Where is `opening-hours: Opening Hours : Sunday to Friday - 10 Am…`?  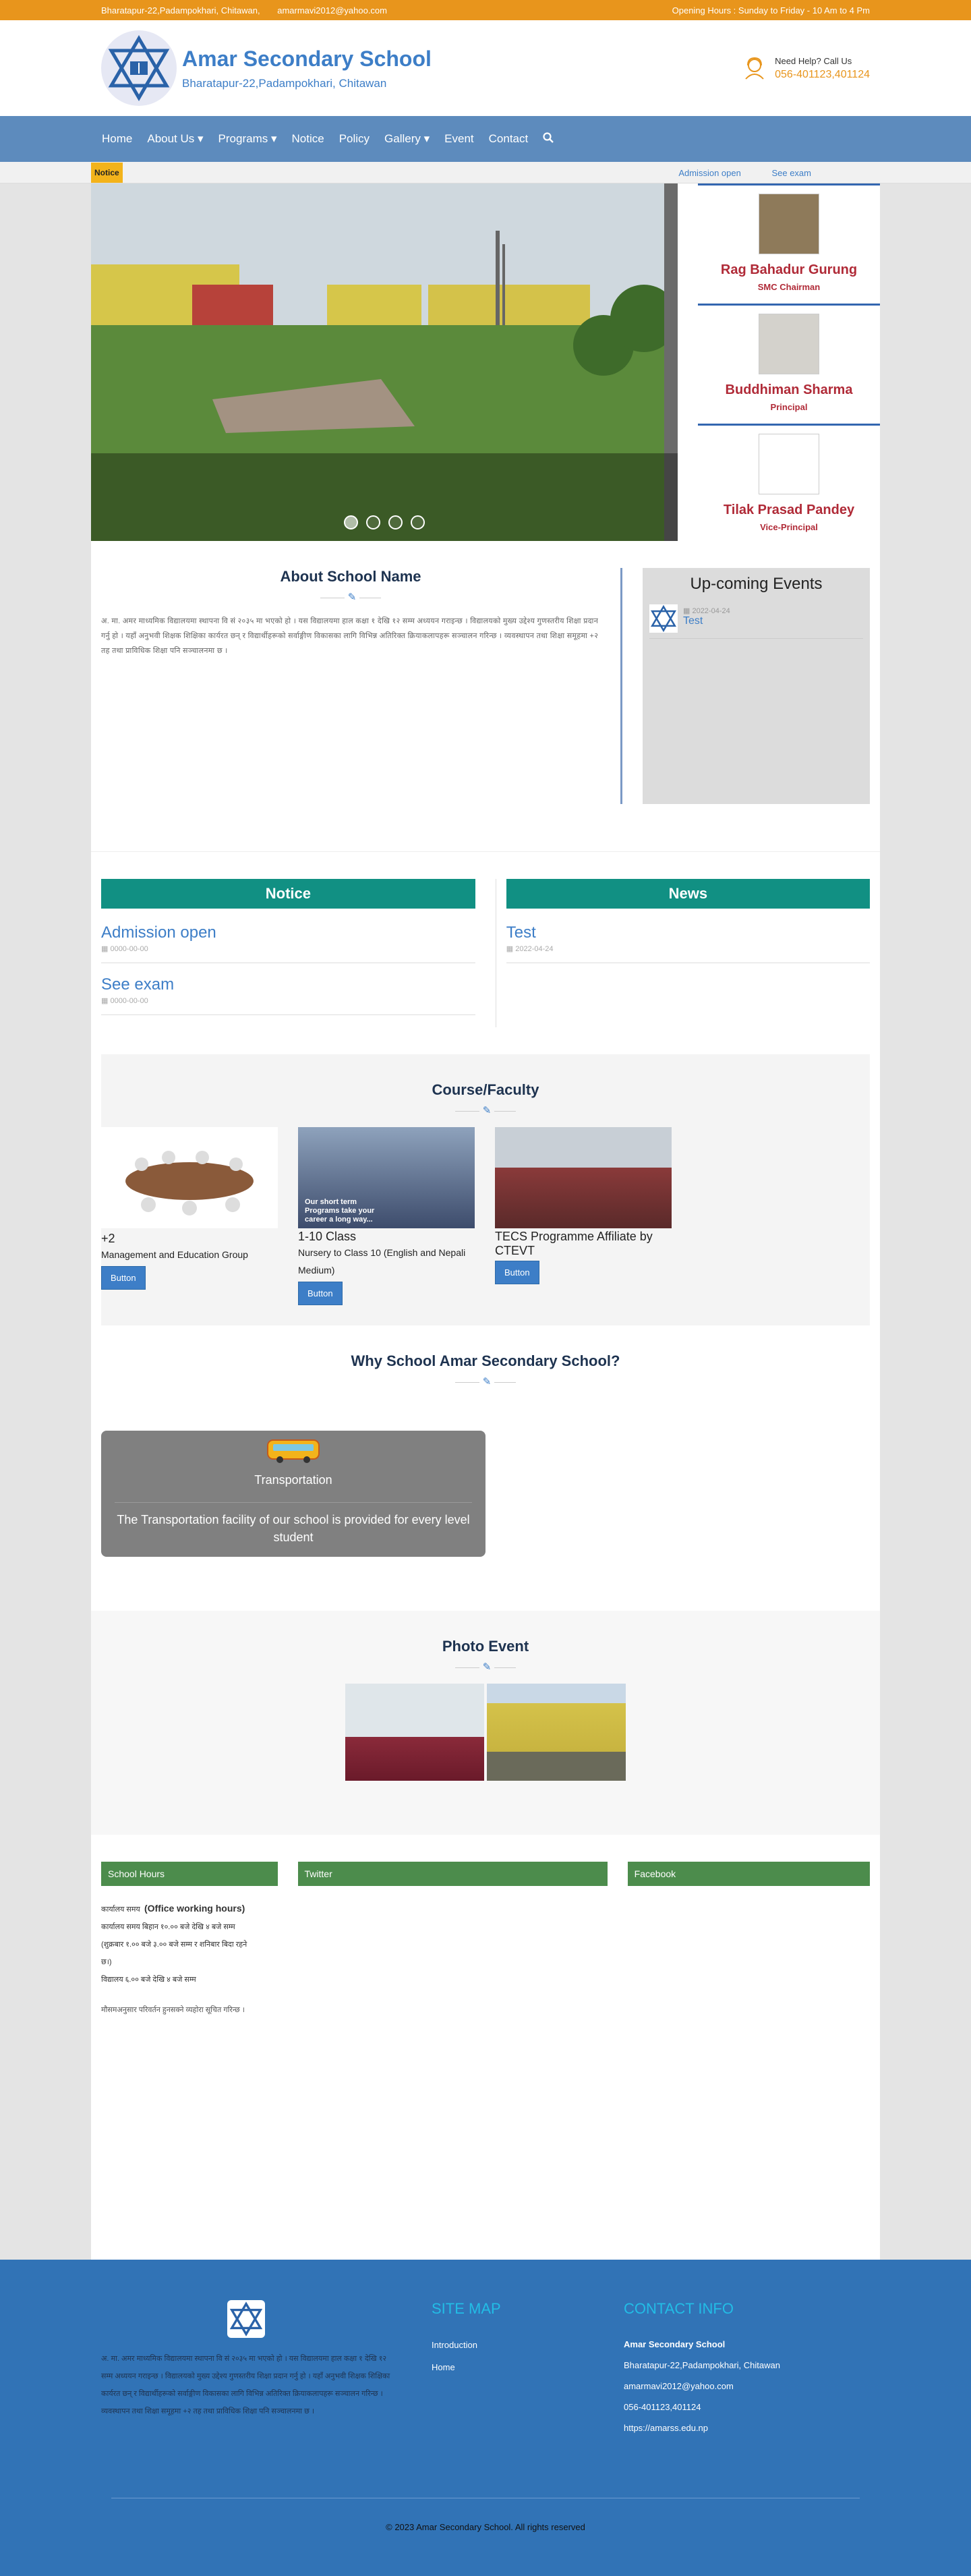 opening-hours: Opening Hours : Sunday to Friday - 10 Am… is located at coordinates (771, 10).